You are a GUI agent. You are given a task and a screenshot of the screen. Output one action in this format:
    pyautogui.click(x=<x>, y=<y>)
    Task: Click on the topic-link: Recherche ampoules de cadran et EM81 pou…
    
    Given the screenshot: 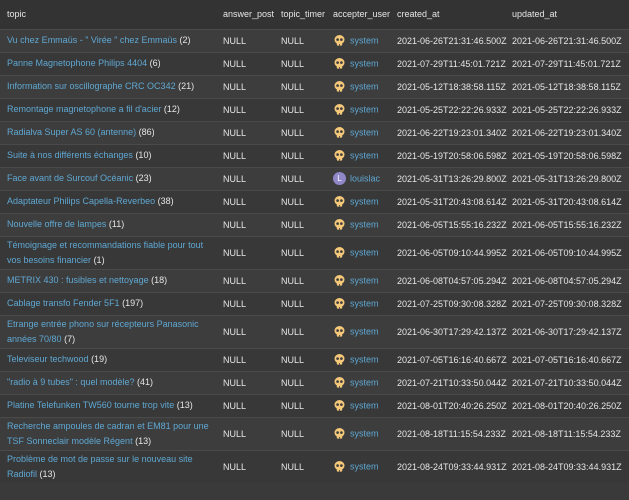 What is the action you would take?
    pyautogui.click(x=108, y=433)
    